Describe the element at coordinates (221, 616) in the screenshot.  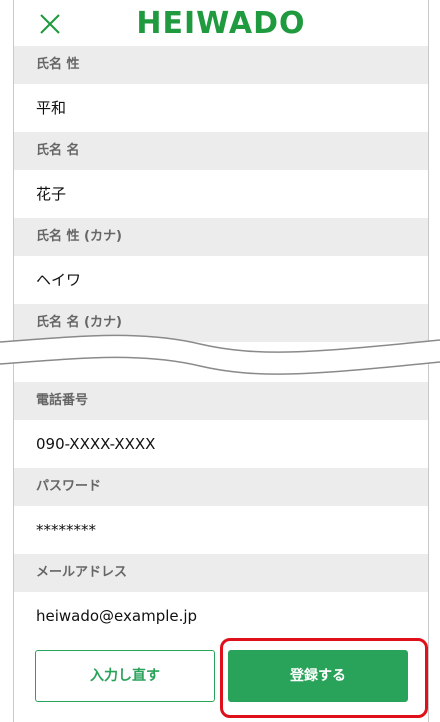
I see `email-field: heiwado@example.jp` at that location.